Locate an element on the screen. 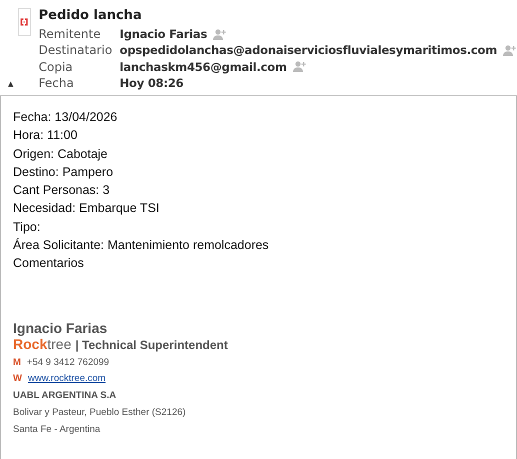  website-link: www.rocktree.com is located at coordinates (67, 378).